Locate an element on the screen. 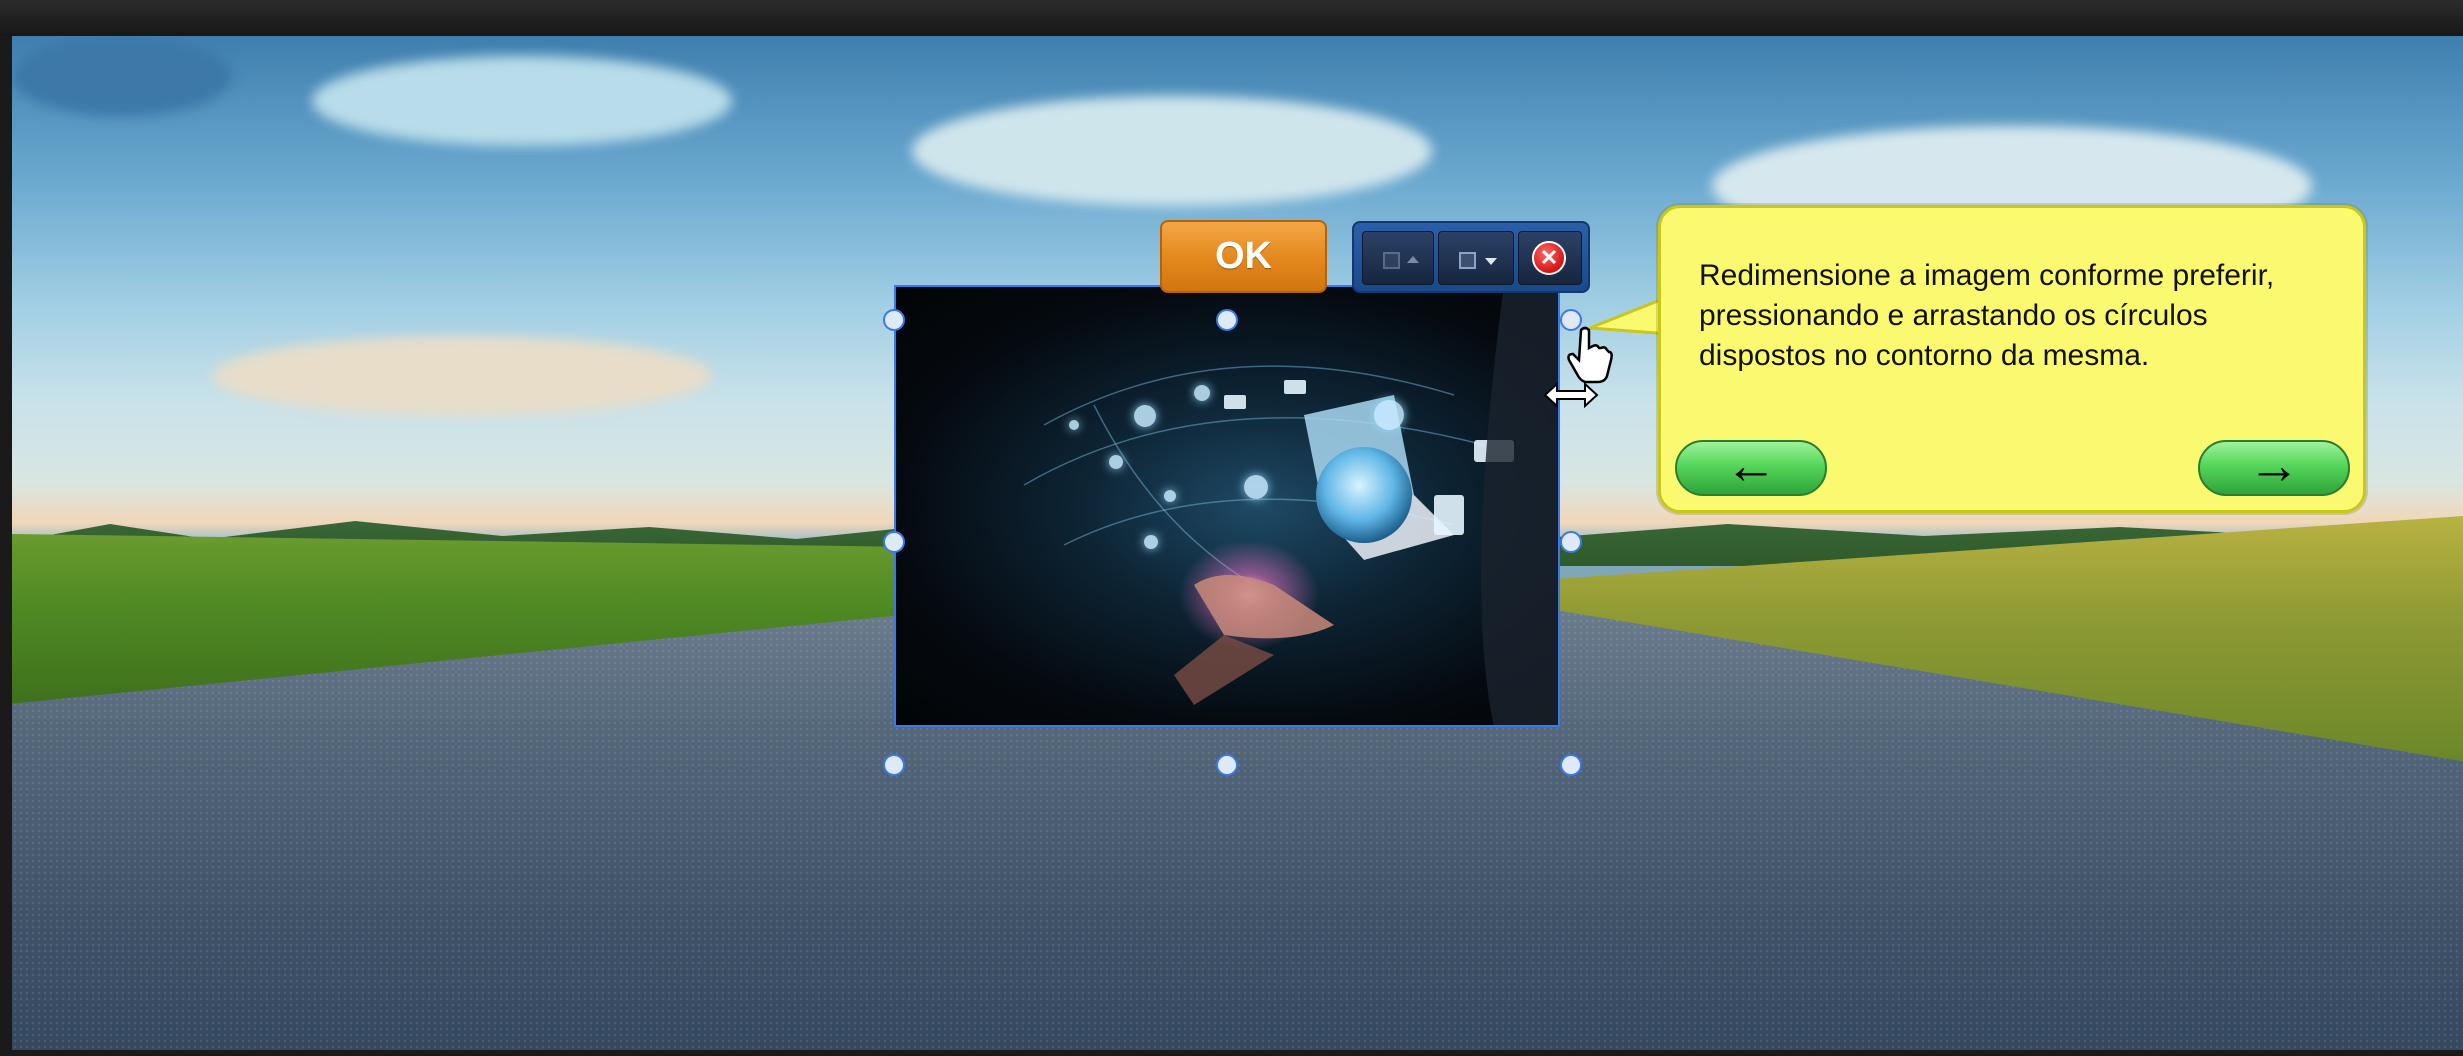  previous-button: ← is located at coordinates (1751, 468).